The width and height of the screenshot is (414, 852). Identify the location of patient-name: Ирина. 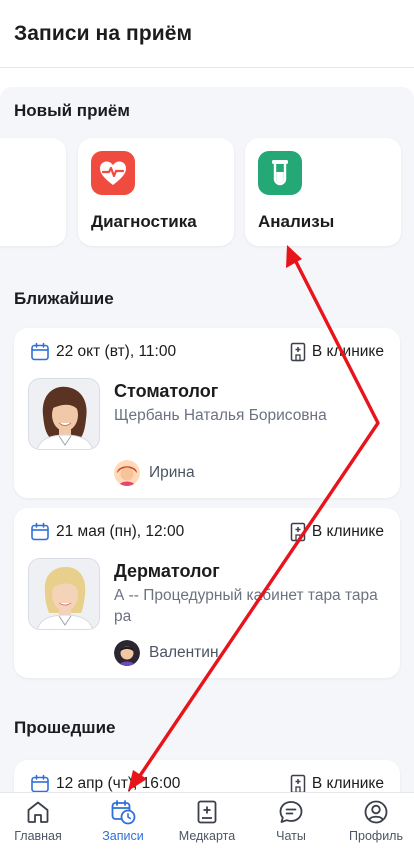
(172, 472).